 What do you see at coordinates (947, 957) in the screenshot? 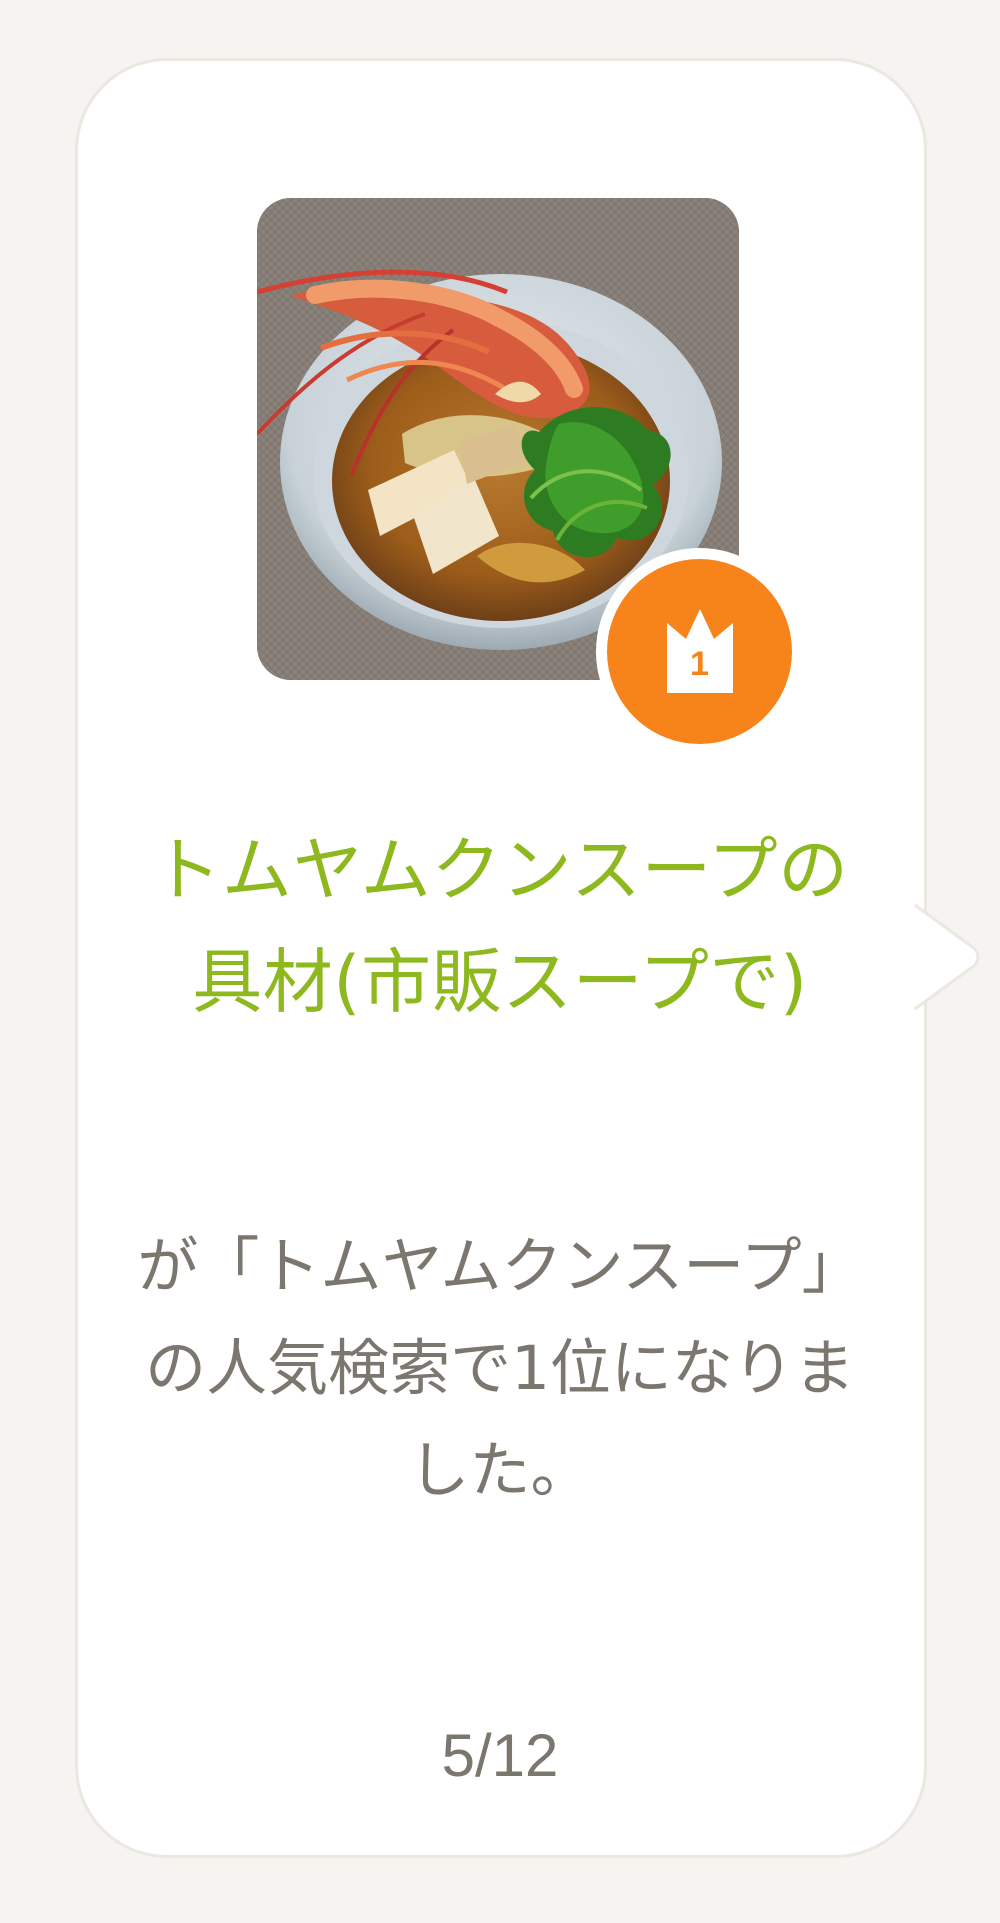
I see `speech-bubble-tail` at bounding box center [947, 957].